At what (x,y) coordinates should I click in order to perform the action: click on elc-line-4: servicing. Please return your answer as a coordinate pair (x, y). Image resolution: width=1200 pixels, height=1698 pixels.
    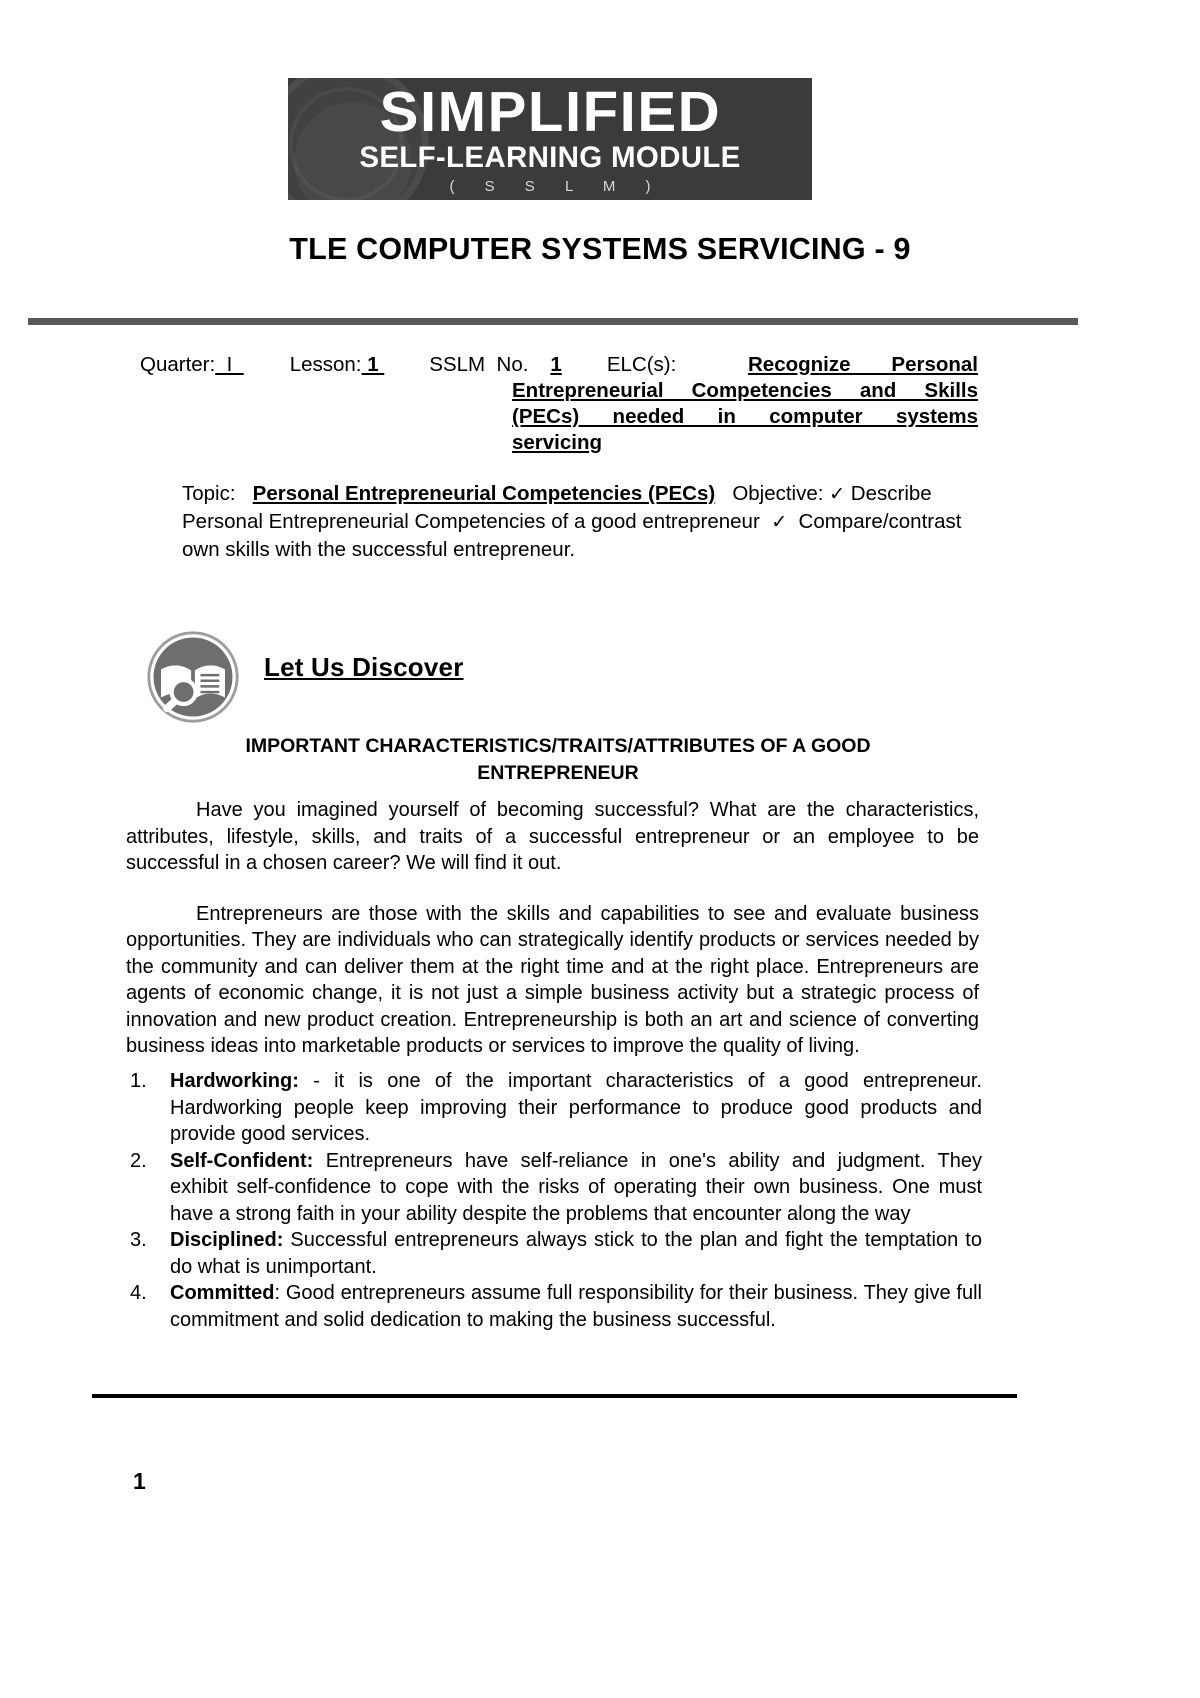
    Looking at the image, I should click on (557, 442).